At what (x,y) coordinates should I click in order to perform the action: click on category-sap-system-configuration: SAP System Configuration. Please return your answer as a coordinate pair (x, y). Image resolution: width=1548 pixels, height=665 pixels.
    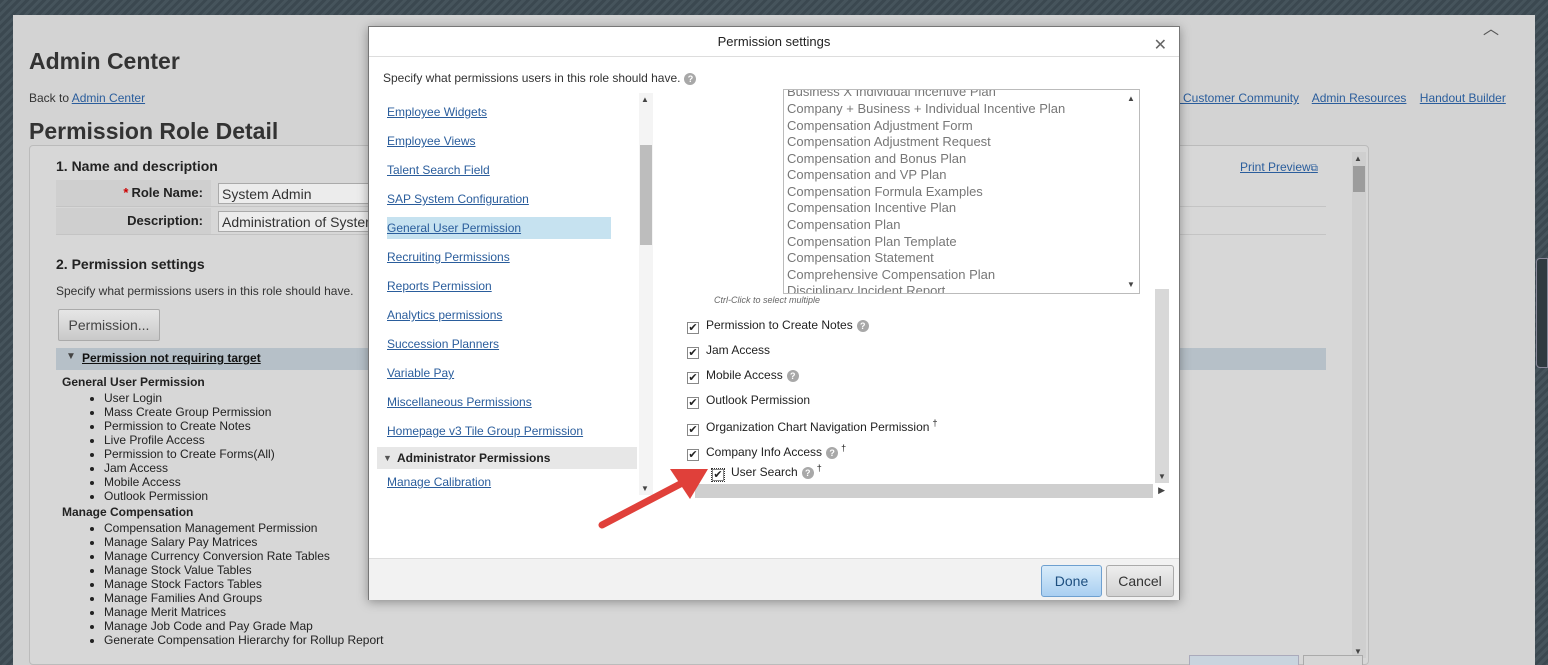
    Looking at the image, I should click on (458, 199).